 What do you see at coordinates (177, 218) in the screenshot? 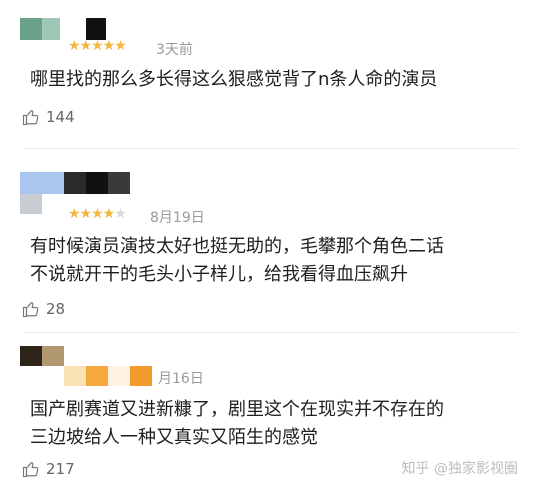
I see `review-date: 8月19日` at bounding box center [177, 218].